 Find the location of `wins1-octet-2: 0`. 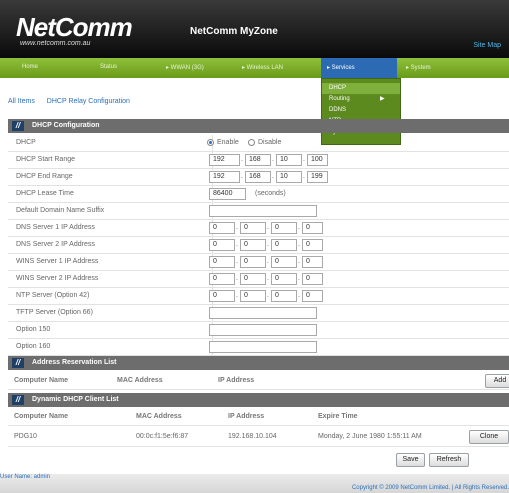

wins1-octet-2: 0 is located at coordinates (253, 262).